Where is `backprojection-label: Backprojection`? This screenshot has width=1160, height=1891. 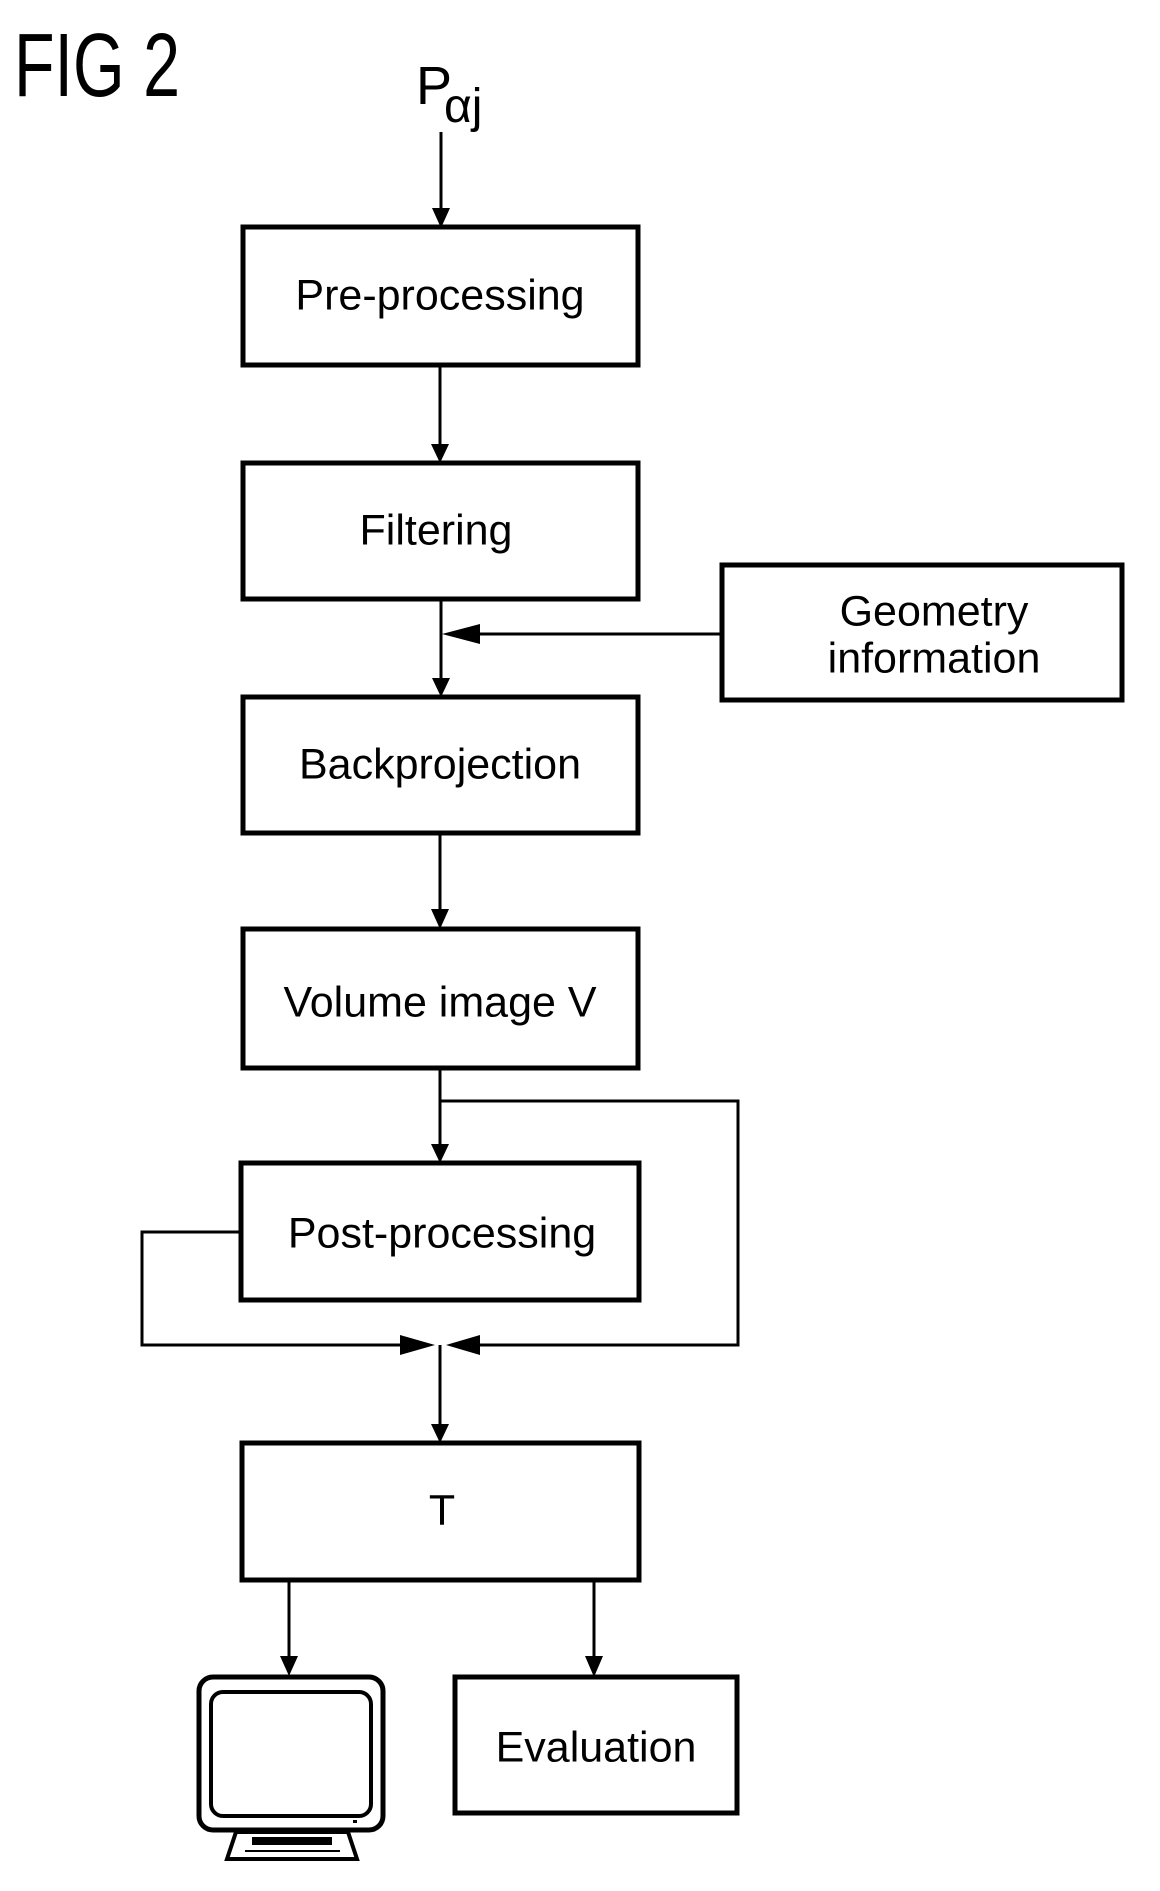
backprojection-label: Backprojection is located at coordinates (440, 764).